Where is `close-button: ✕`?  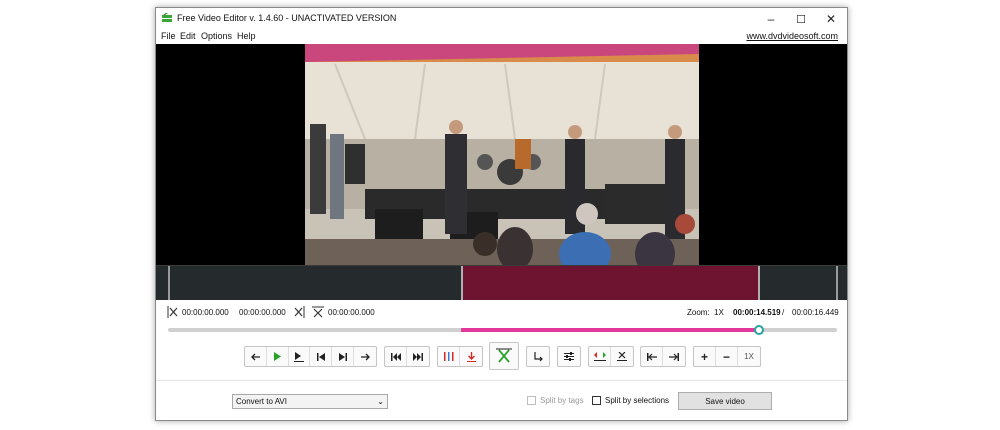 close-button: ✕ is located at coordinates (831, 19).